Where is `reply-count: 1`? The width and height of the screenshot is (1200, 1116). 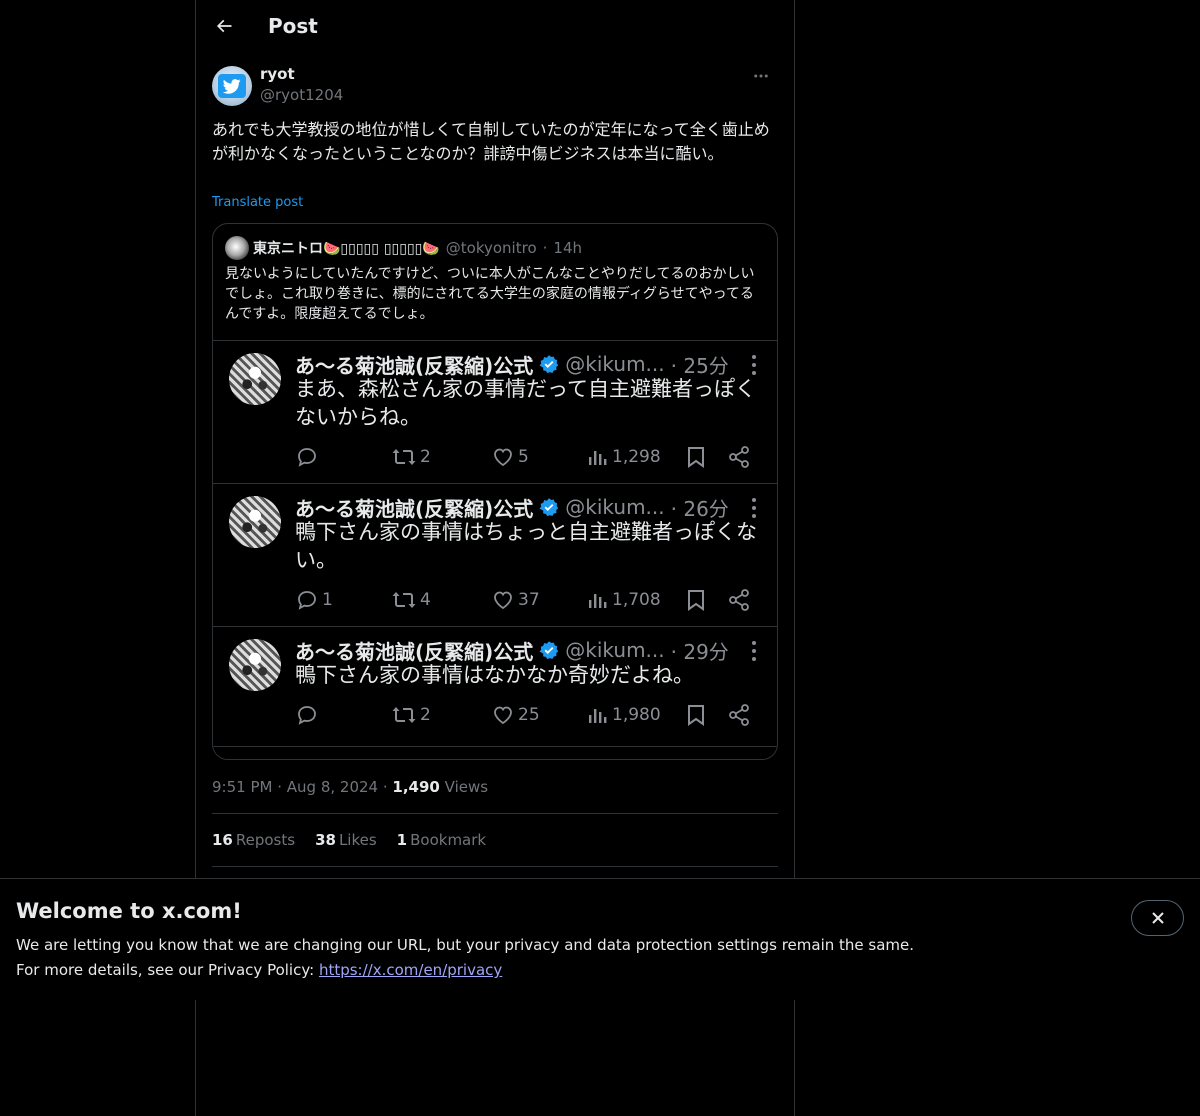
reply-count: 1 is located at coordinates (327, 600).